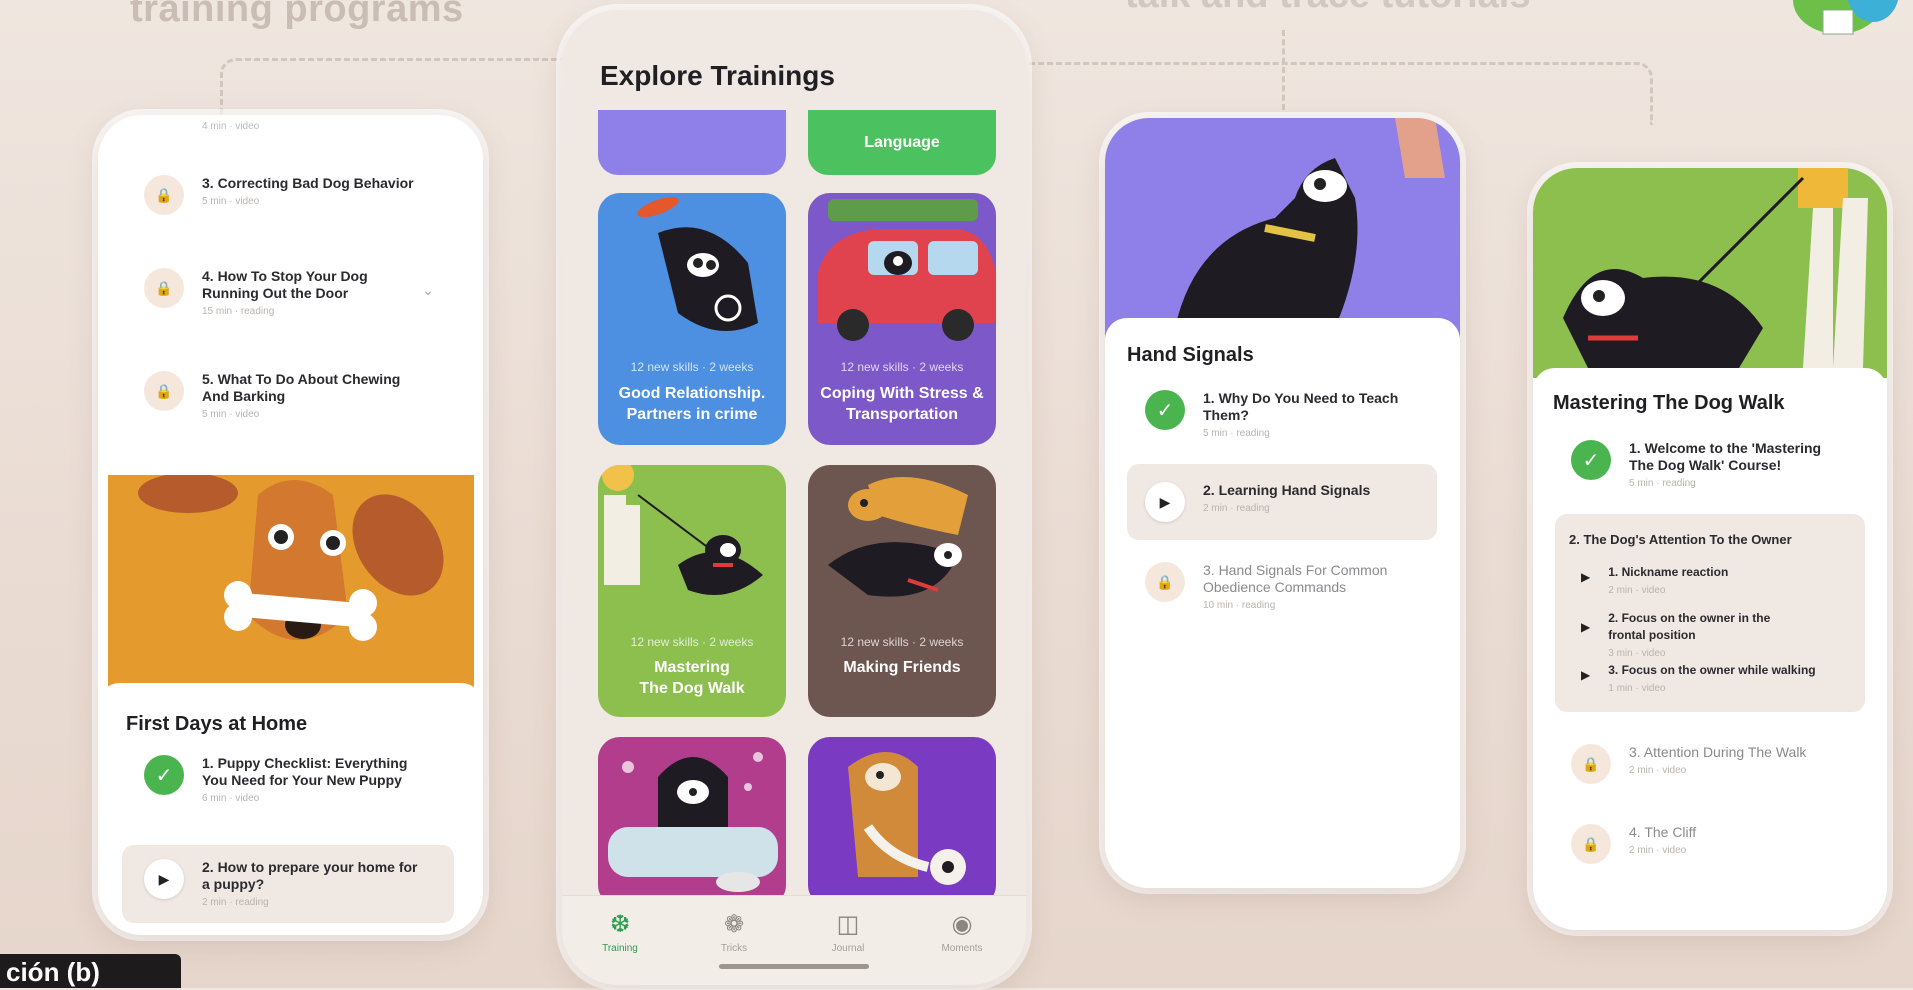 The width and height of the screenshot is (1913, 990). What do you see at coordinates (301, 387) in the screenshot?
I see `lesson-title: 5. What To Do About Chewing And Barking` at bounding box center [301, 387].